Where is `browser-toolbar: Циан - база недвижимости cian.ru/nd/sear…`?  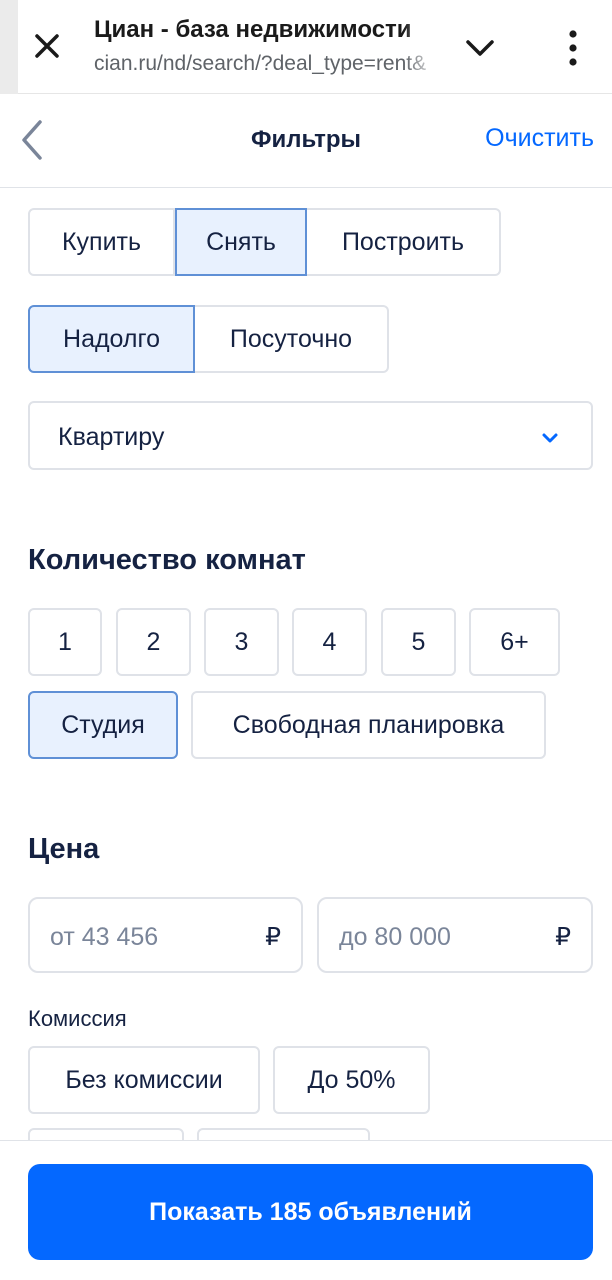
browser-toolbar: Циан - база недвижимости cian.ru/nd/sear… is located at coordinates (306, 47).